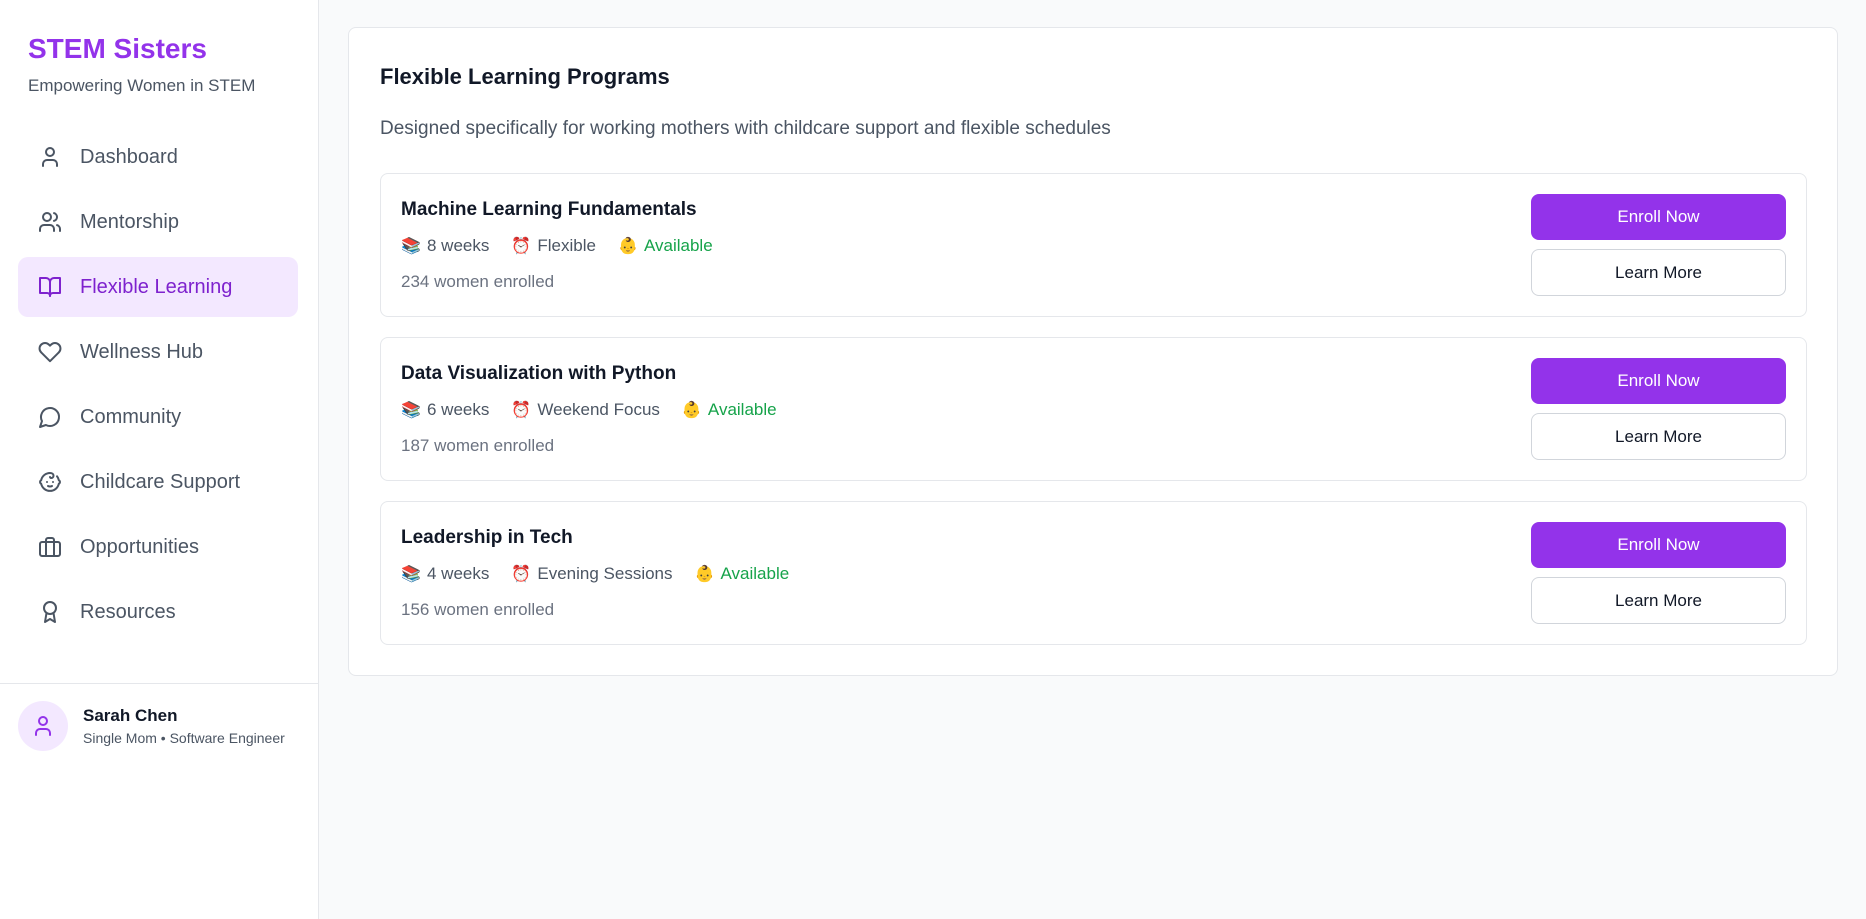 This screenshot has height=919, width=1866. What do you see at coordinates (487, 537) in the screenshot?
I see `program-title: Leadership in Tech` at bounding box center [487, 537].